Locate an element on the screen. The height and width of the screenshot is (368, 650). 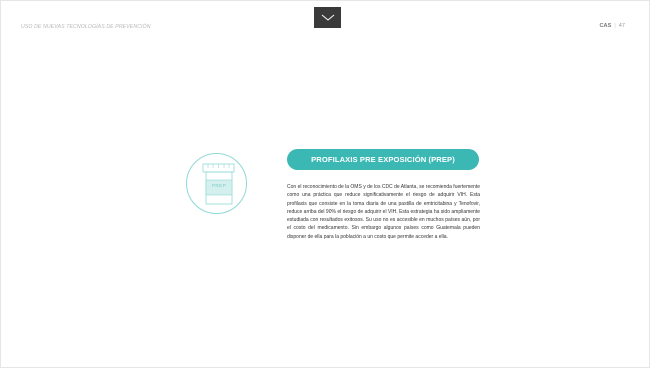
page-indicator: CAS | 47 is located at coordinates (613, 26).